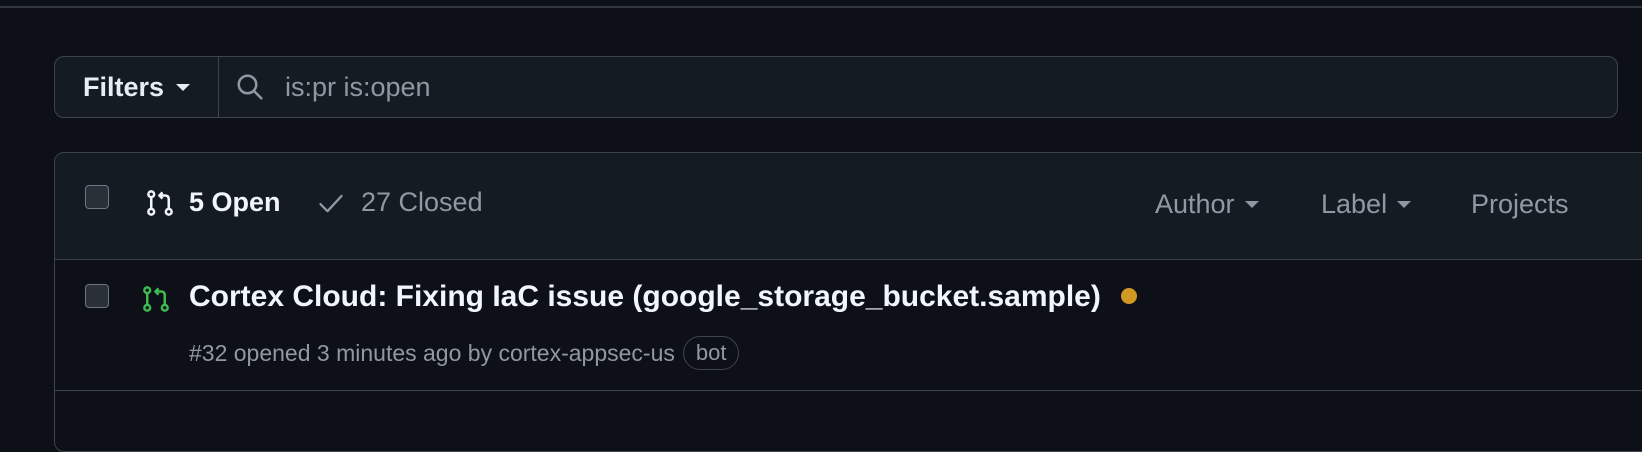 The image size is (1642, 452). What do you see at coordinates (885, 87) in the screenshot?
I see `search-input` at bounding box center [885, 87].